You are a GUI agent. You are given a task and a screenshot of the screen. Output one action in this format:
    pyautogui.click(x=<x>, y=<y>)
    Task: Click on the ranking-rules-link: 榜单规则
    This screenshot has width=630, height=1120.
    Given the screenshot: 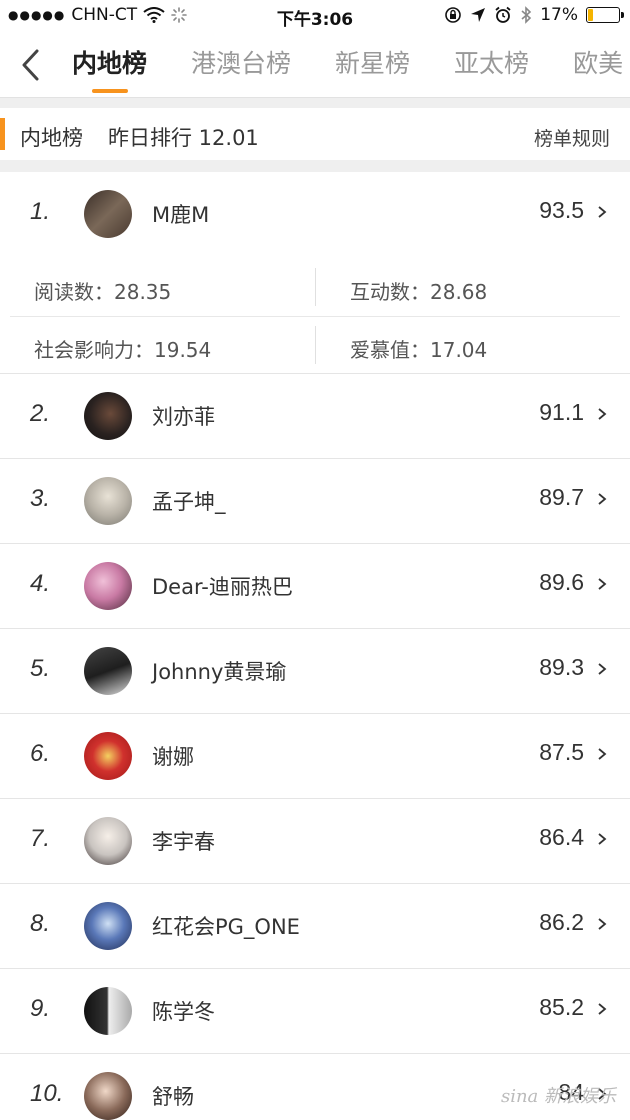 What is the action you would take?
    pyautogui.click(x=572, y=137)
    